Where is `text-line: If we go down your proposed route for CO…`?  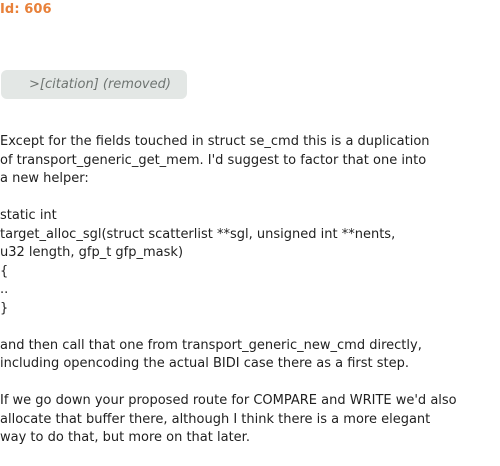 text-line: If we go down your proposed route for CO… is located at coordinates (228, 400).